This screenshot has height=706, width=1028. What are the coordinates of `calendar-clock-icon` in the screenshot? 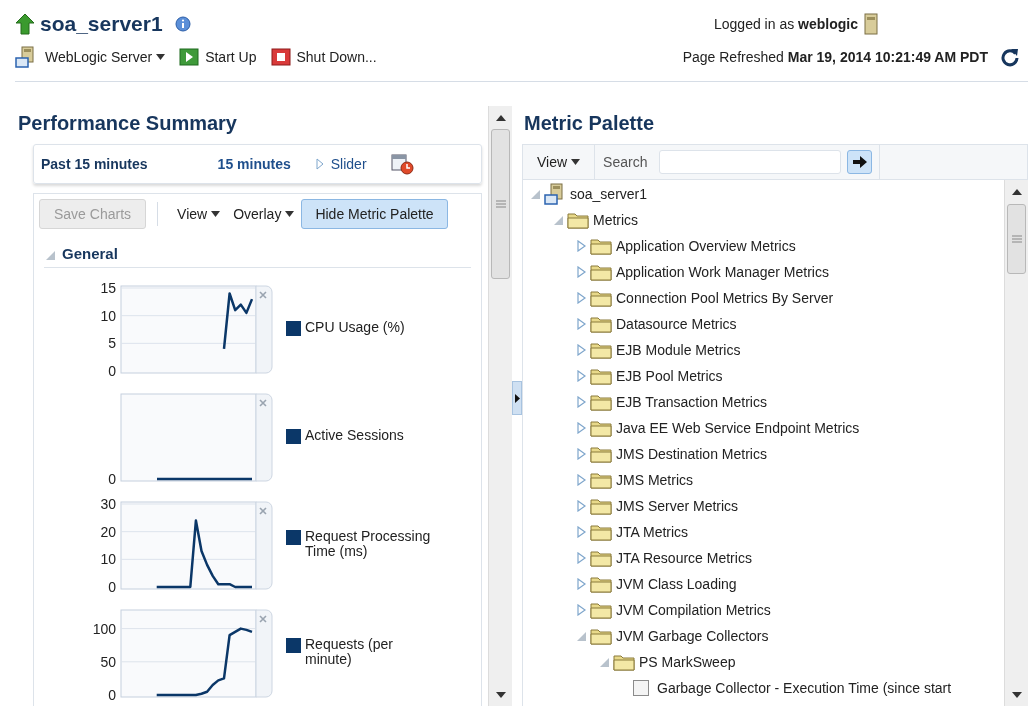 It's located at (402, 164).